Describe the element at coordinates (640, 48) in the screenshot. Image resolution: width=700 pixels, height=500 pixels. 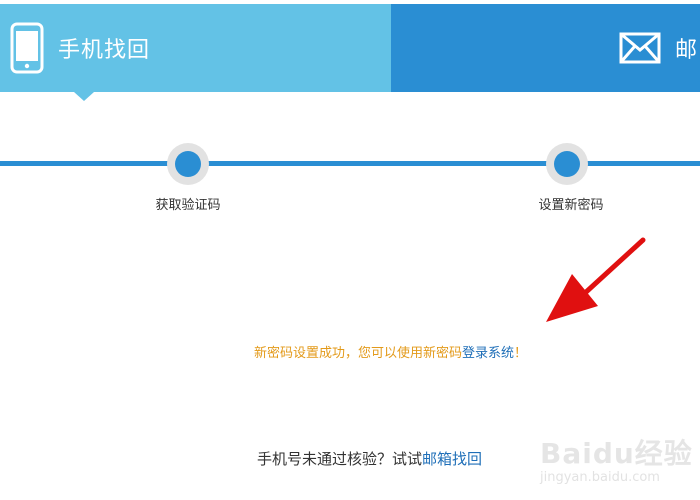
I see `mail-icon` at that location.